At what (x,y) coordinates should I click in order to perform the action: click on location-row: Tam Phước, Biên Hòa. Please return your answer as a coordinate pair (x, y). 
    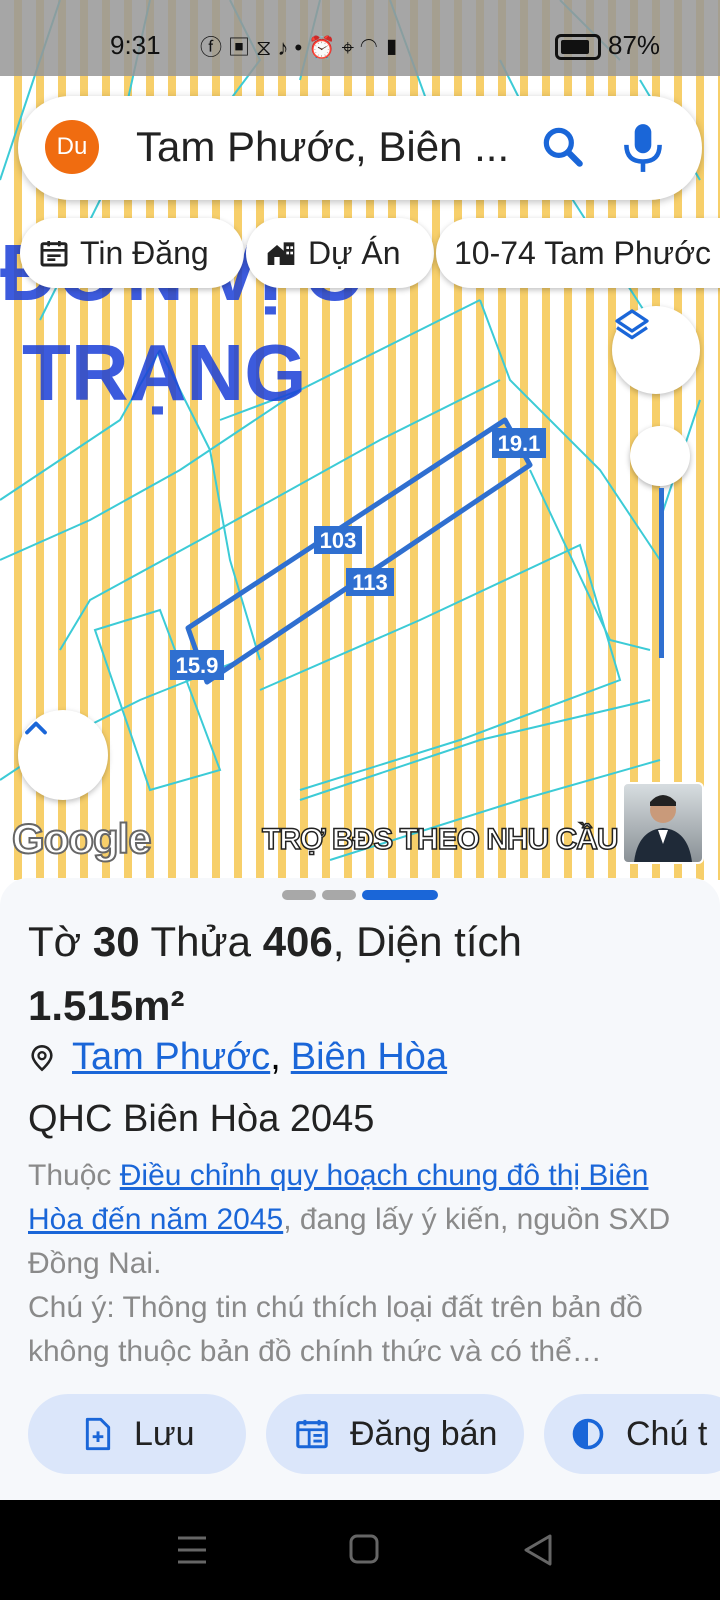
    Looking at the image, I should click on (237, 1057).